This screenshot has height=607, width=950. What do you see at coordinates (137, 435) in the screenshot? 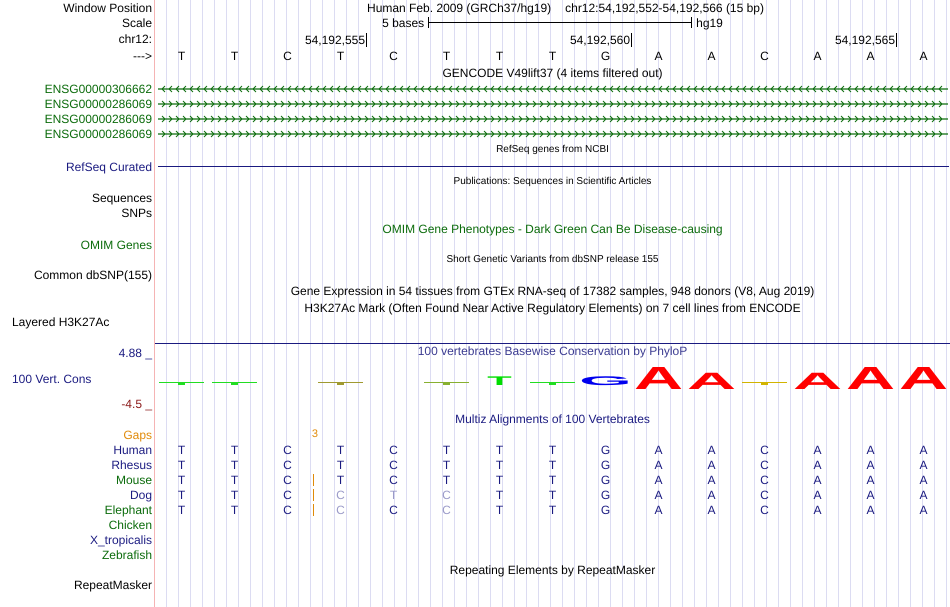
I see `track-label: Gaps` at bounding box center [137, 435].